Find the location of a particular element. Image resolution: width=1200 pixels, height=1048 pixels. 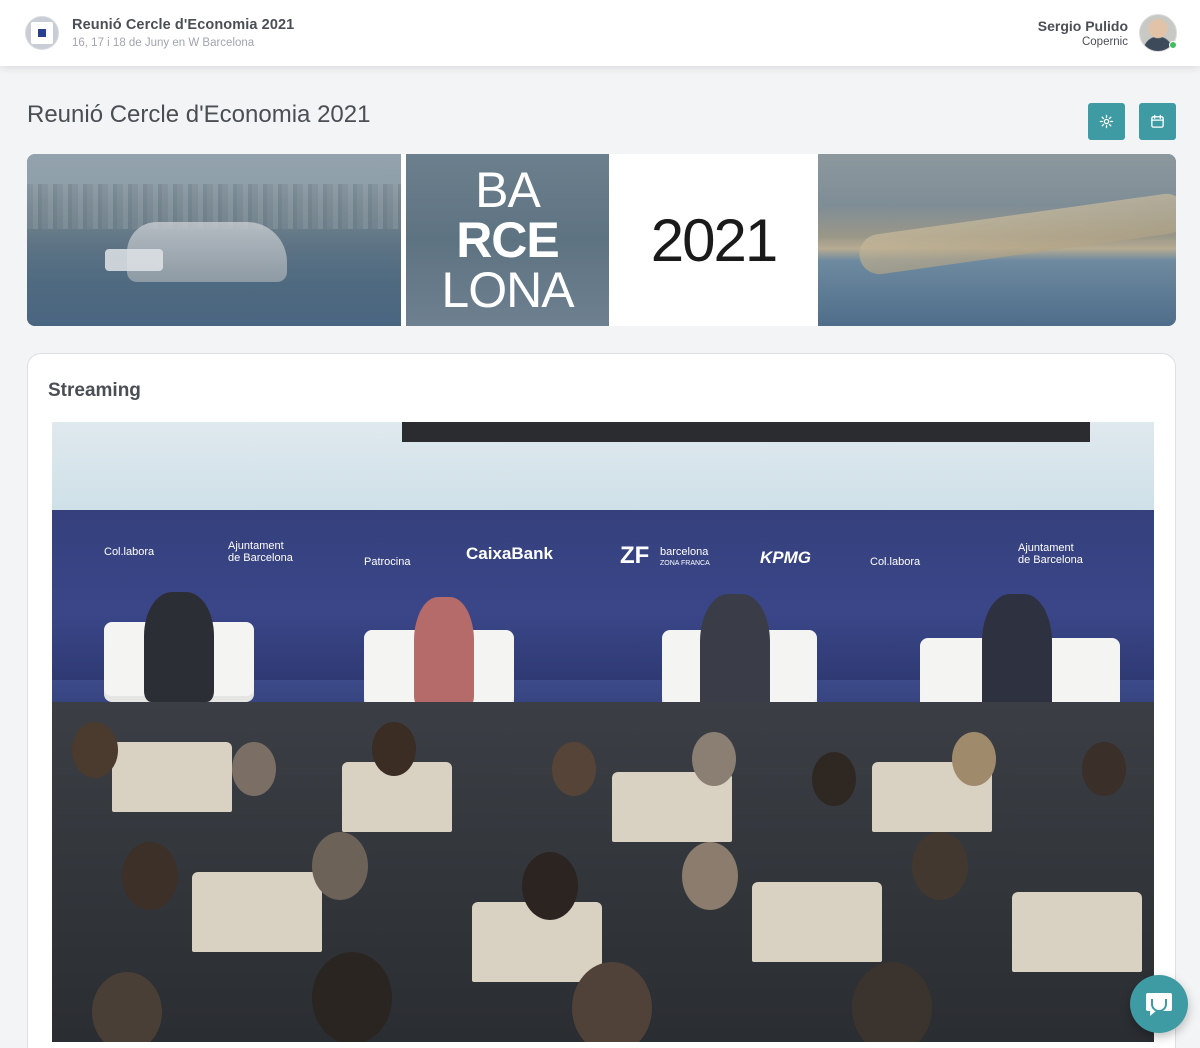

event-dates: 16, 17 i 18 de Juny en W Barcelona is located at coordinates (163, 43).